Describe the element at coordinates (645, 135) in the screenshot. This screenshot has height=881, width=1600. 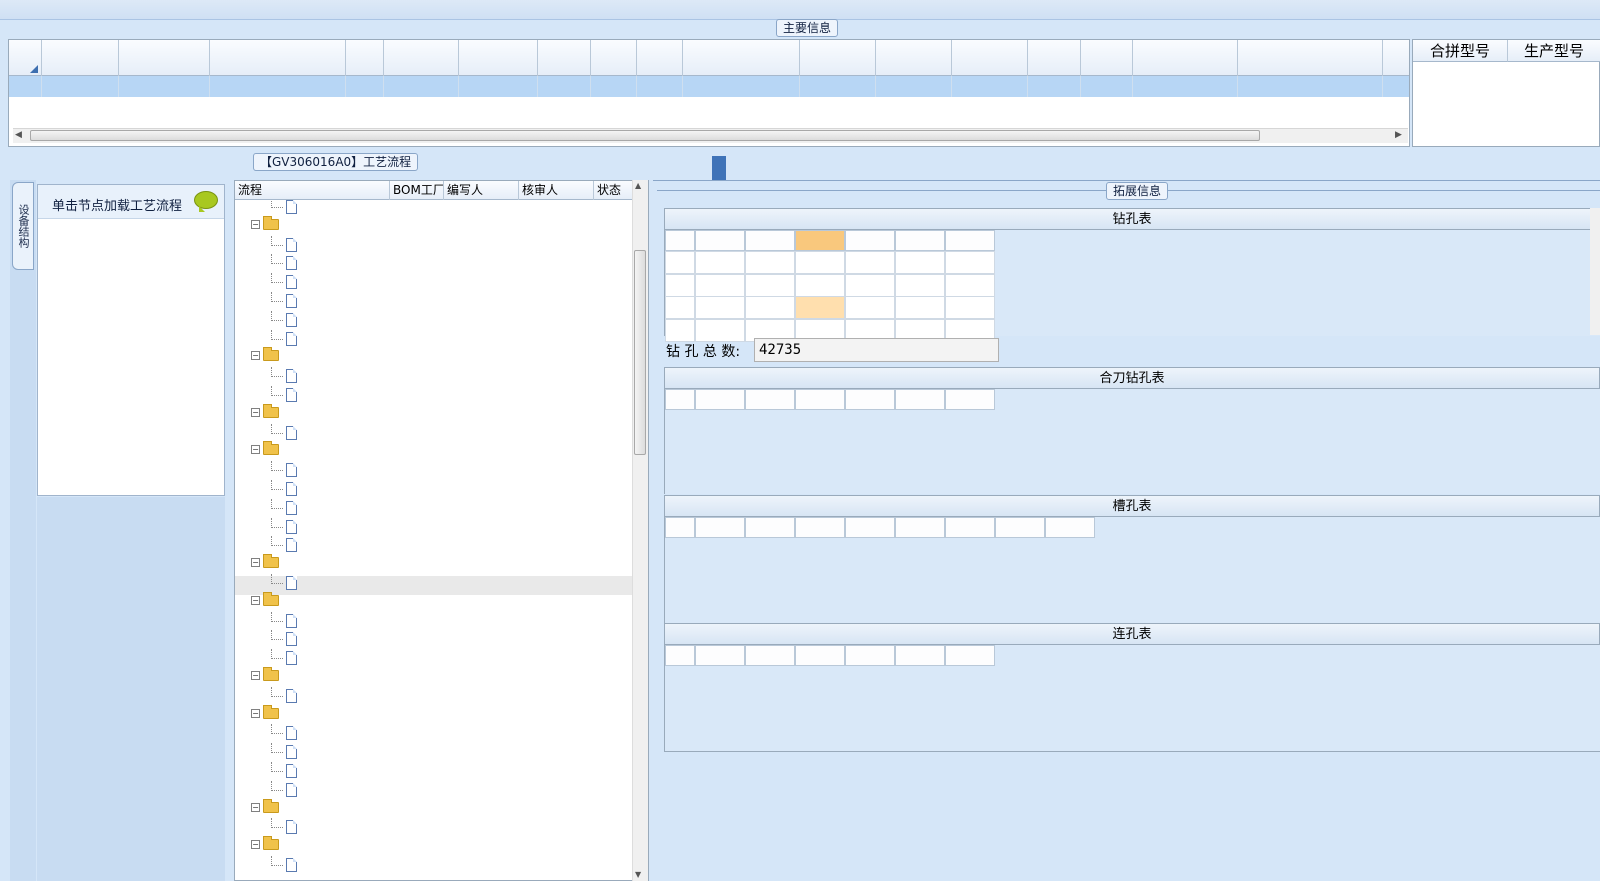
I see `horizontal-scroll-thumb` at that location.